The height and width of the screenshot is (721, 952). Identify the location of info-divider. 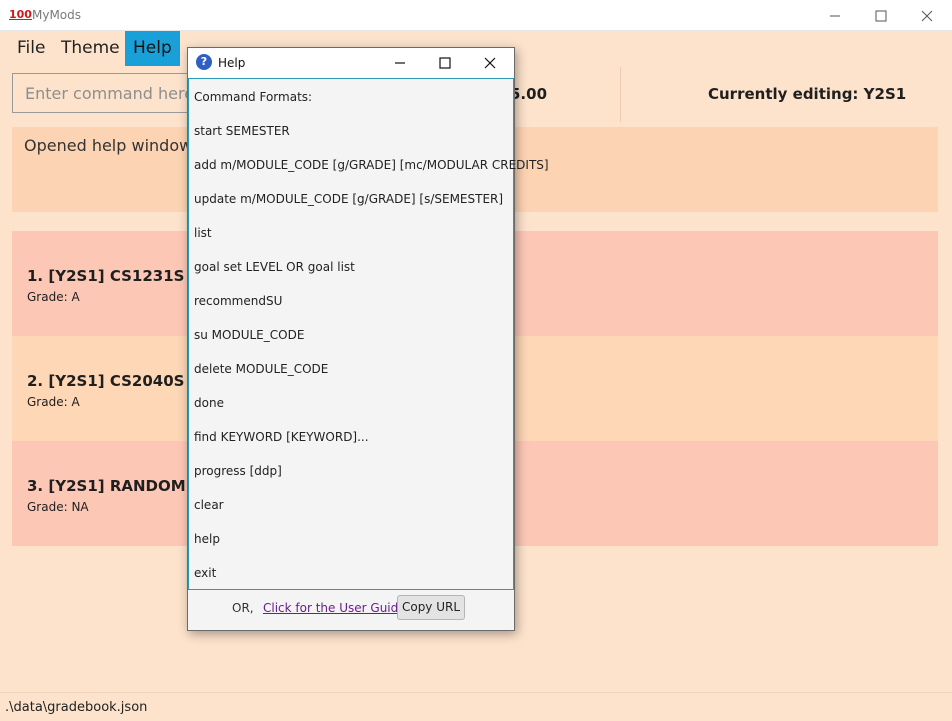
(620, 94).